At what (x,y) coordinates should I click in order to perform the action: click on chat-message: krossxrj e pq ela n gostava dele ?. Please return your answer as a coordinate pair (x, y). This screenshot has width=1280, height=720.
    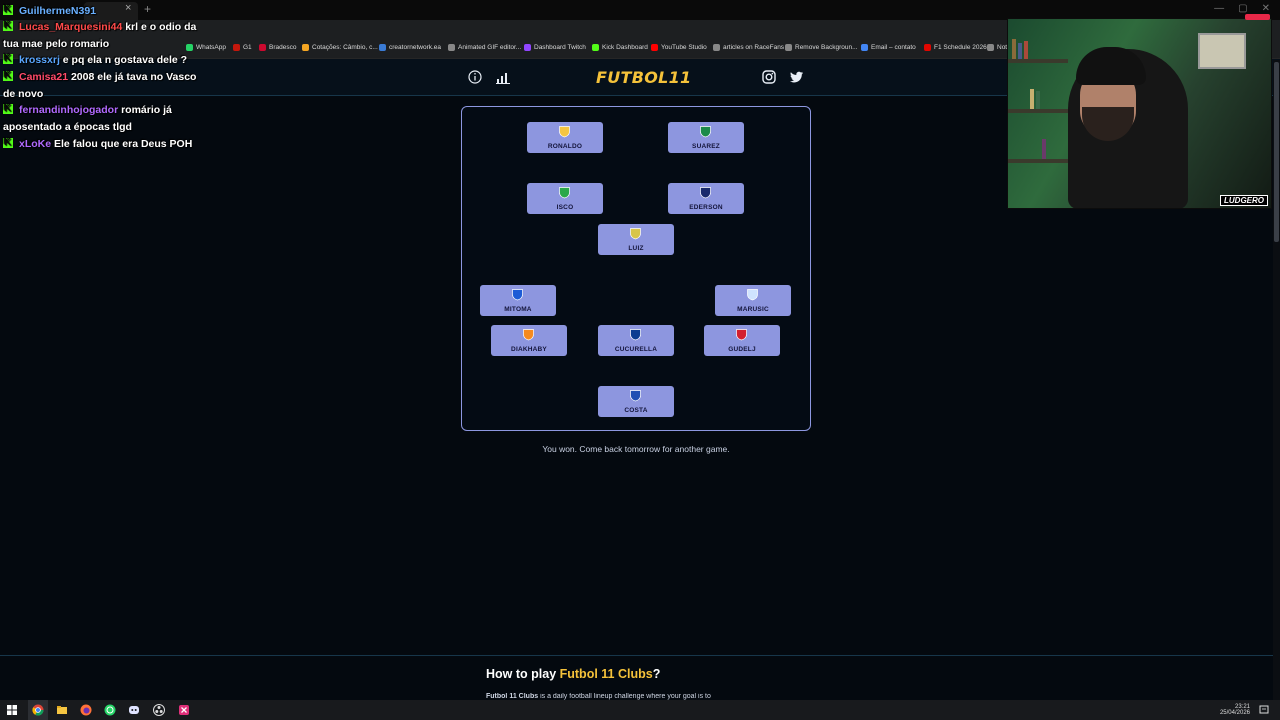
    Looking at the image, I should click on (95, 59).